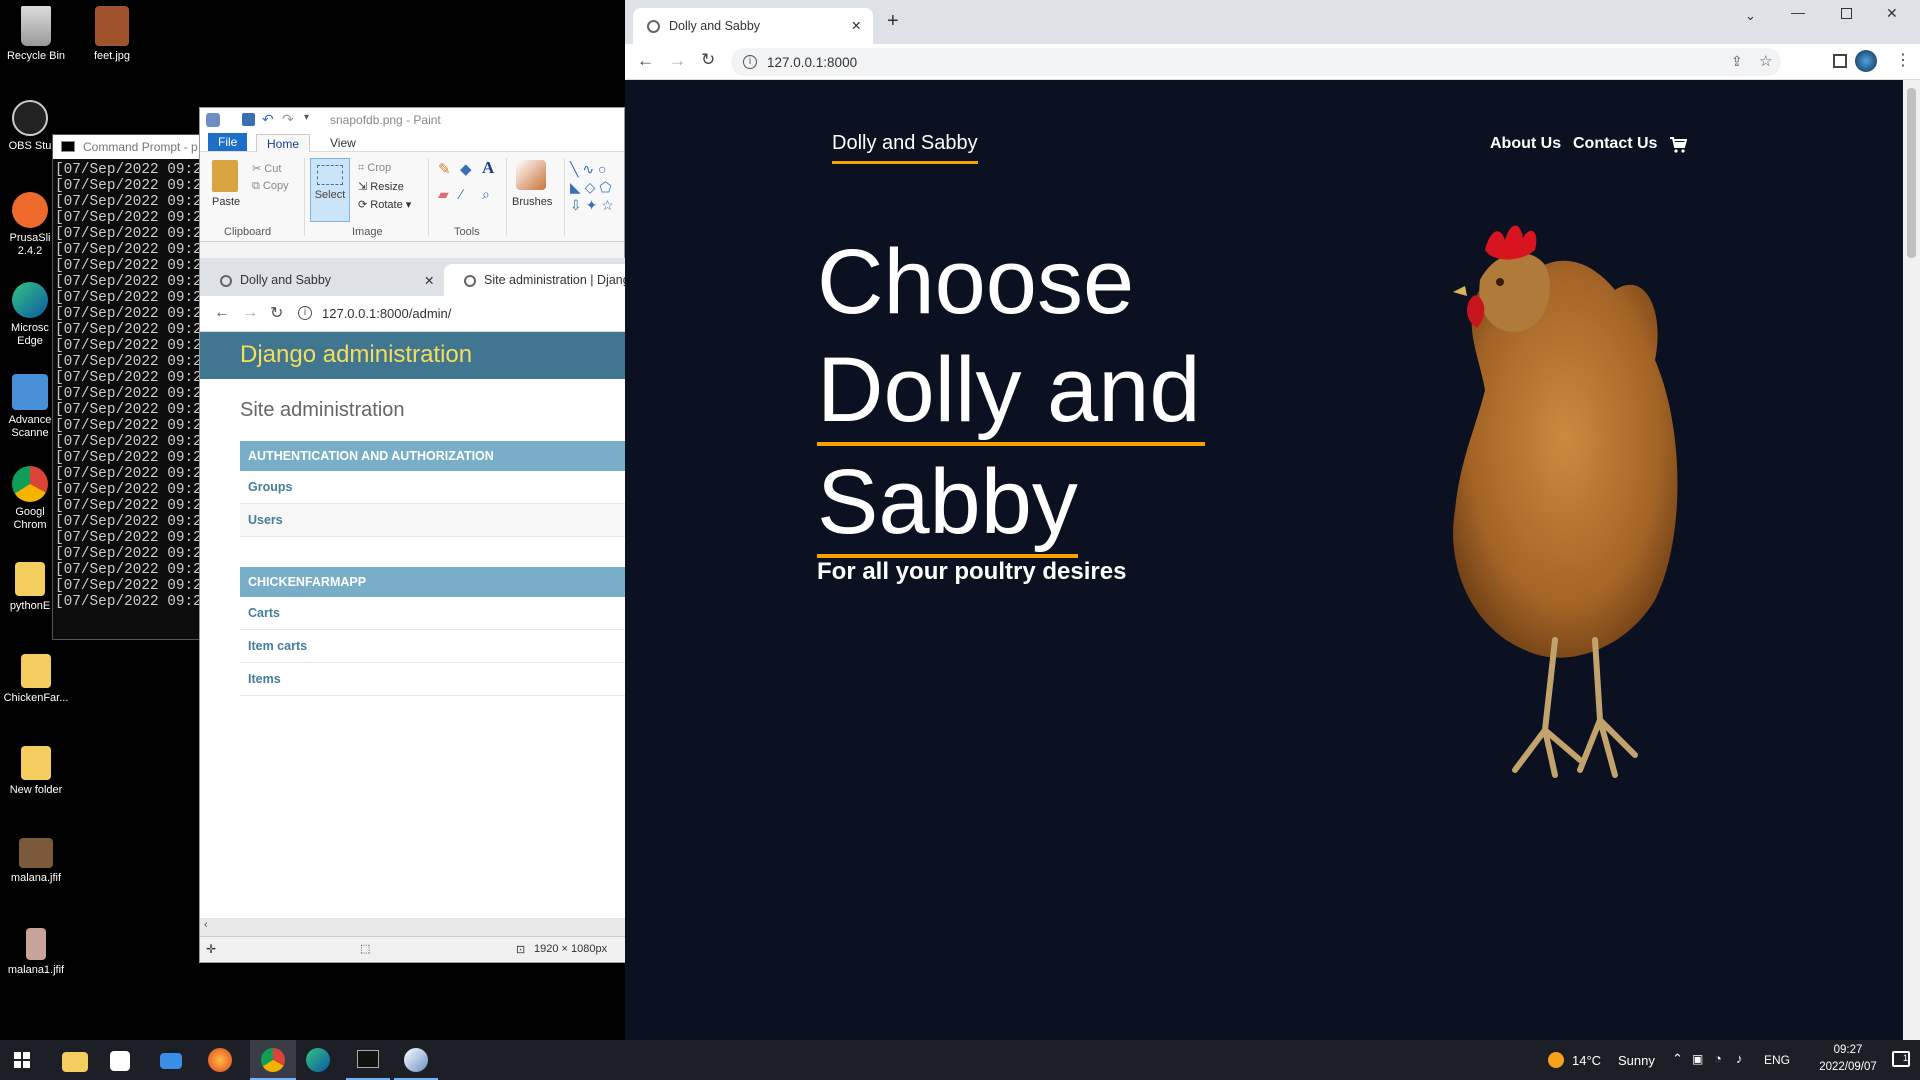 The width and height of the screenshot is (1920, 1080). I want to click on python-folder-icon: pythonE, so click(30, 587).